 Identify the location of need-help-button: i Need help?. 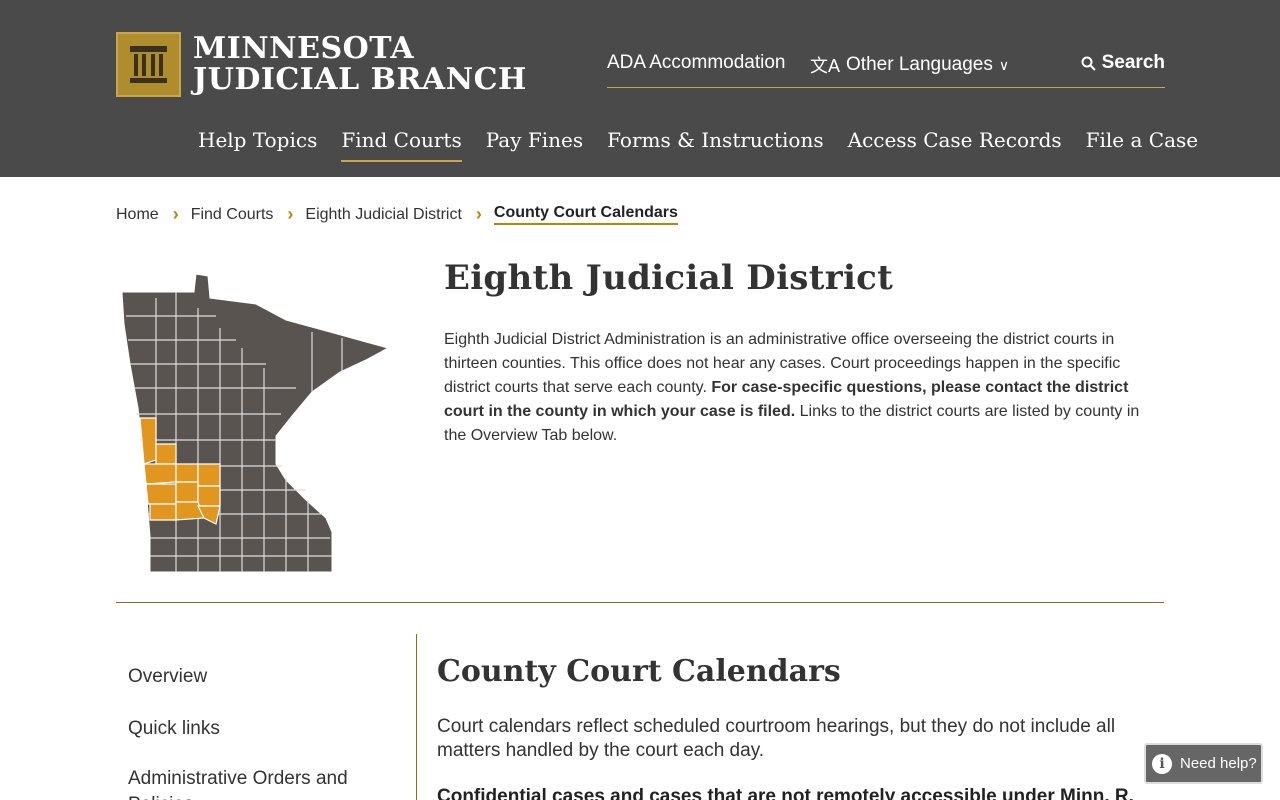
(1203, 763).